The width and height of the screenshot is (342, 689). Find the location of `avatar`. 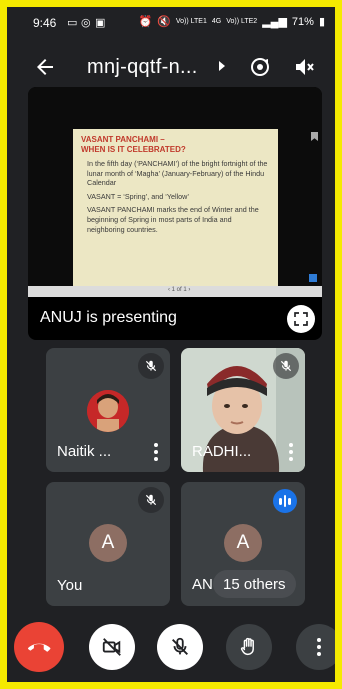

avatar is located at coordinates (108, 411).